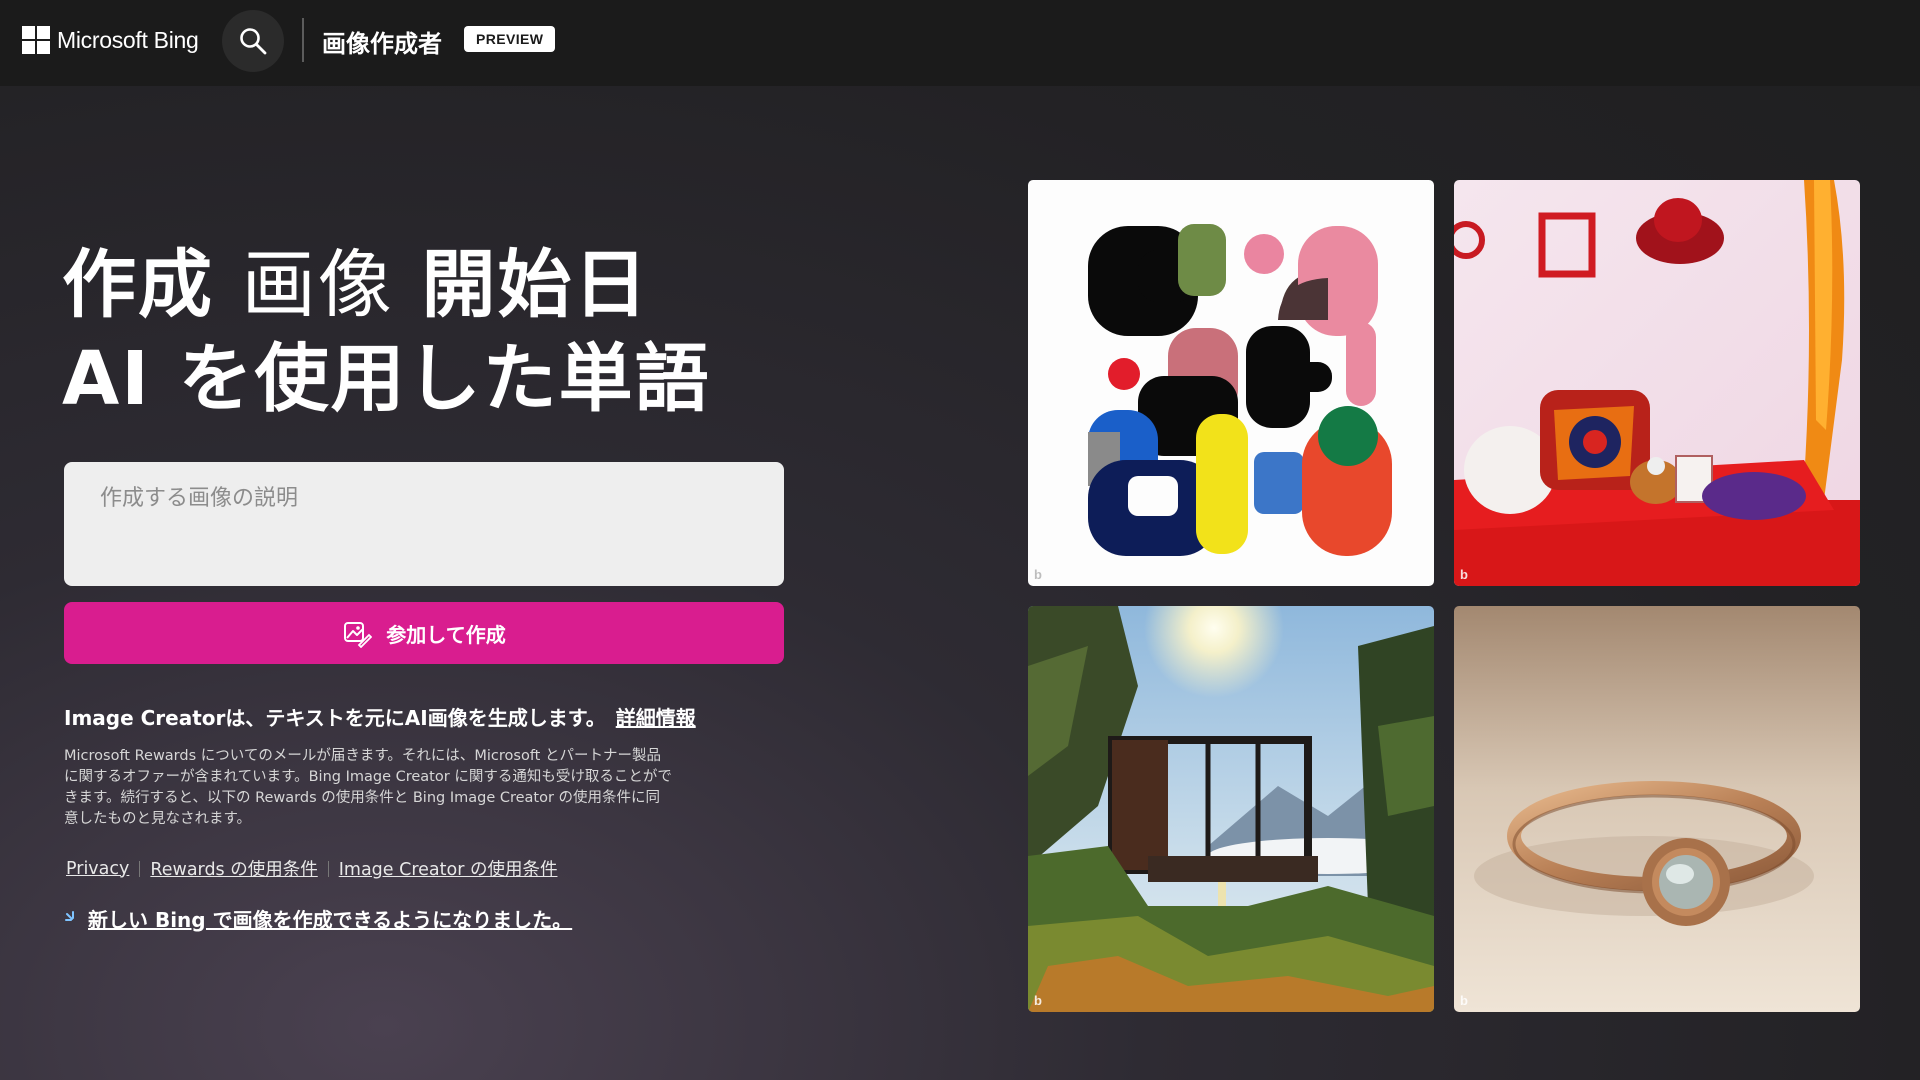  Describe the element at coordinates (36, 40) in the screenshot. I see `microsoft-logo-icon` at that location.